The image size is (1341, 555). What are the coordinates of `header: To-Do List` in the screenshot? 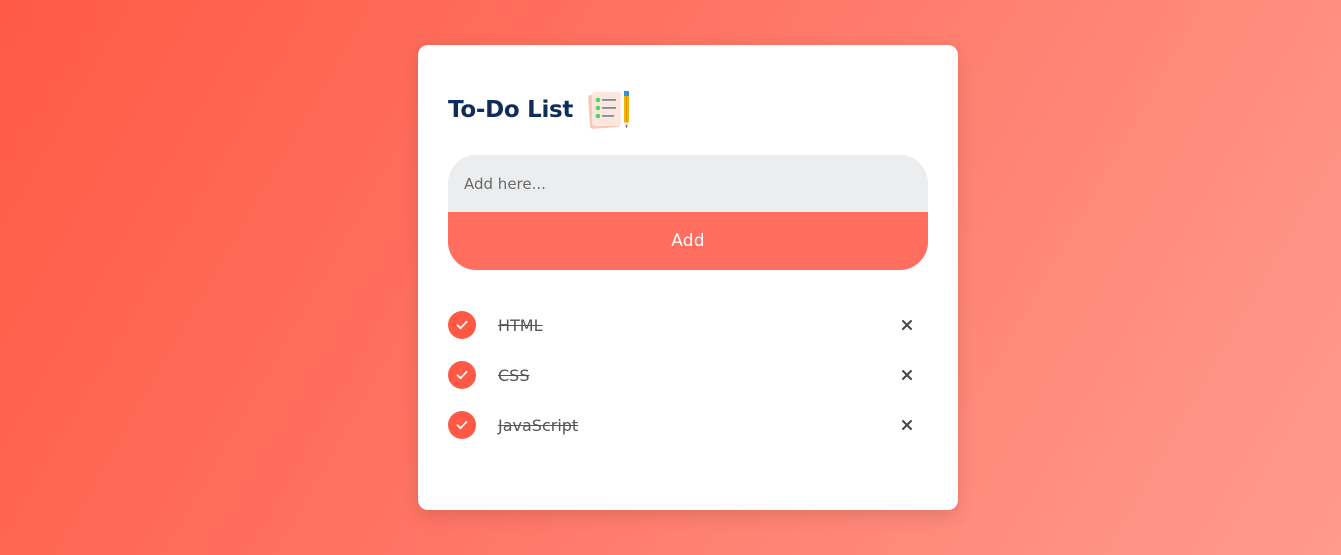 It's located at (540, 110).